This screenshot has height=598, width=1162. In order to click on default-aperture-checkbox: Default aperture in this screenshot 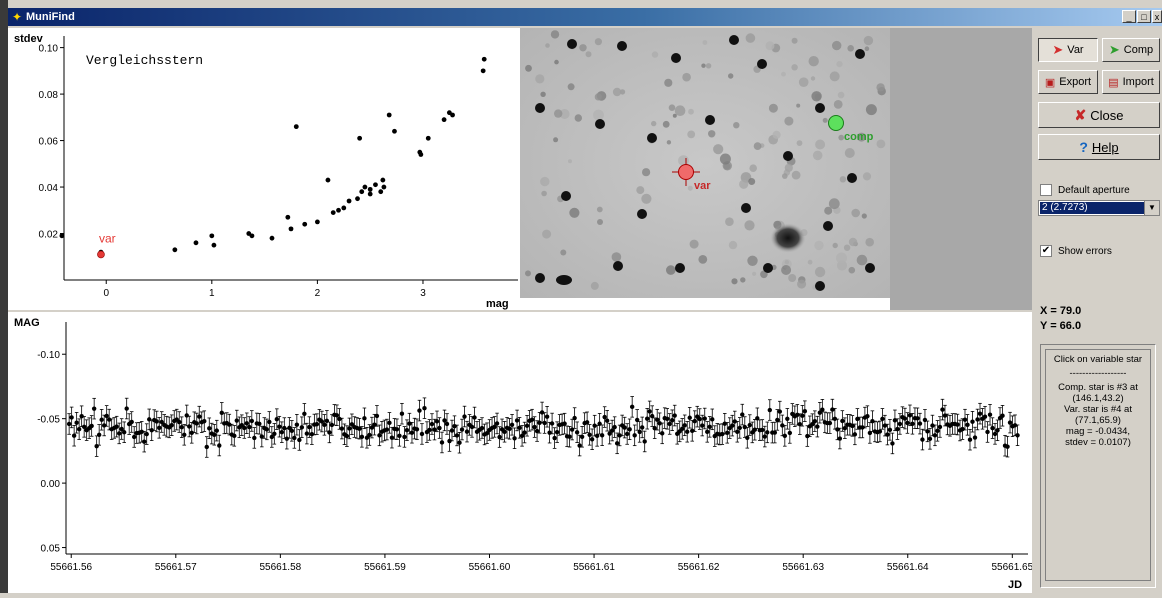, I will do `click(1085, 190)`.